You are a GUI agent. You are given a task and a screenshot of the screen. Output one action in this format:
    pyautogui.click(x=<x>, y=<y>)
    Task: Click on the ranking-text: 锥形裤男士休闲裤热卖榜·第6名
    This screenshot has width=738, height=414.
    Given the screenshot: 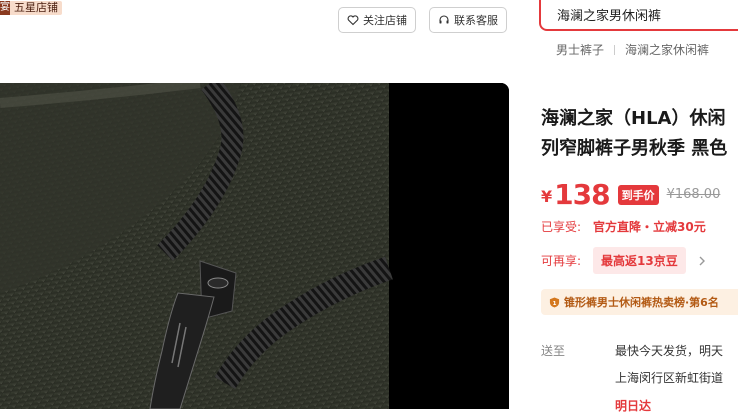 What is the action you would take?
    pyautogui.click(x=641, y=302)
    